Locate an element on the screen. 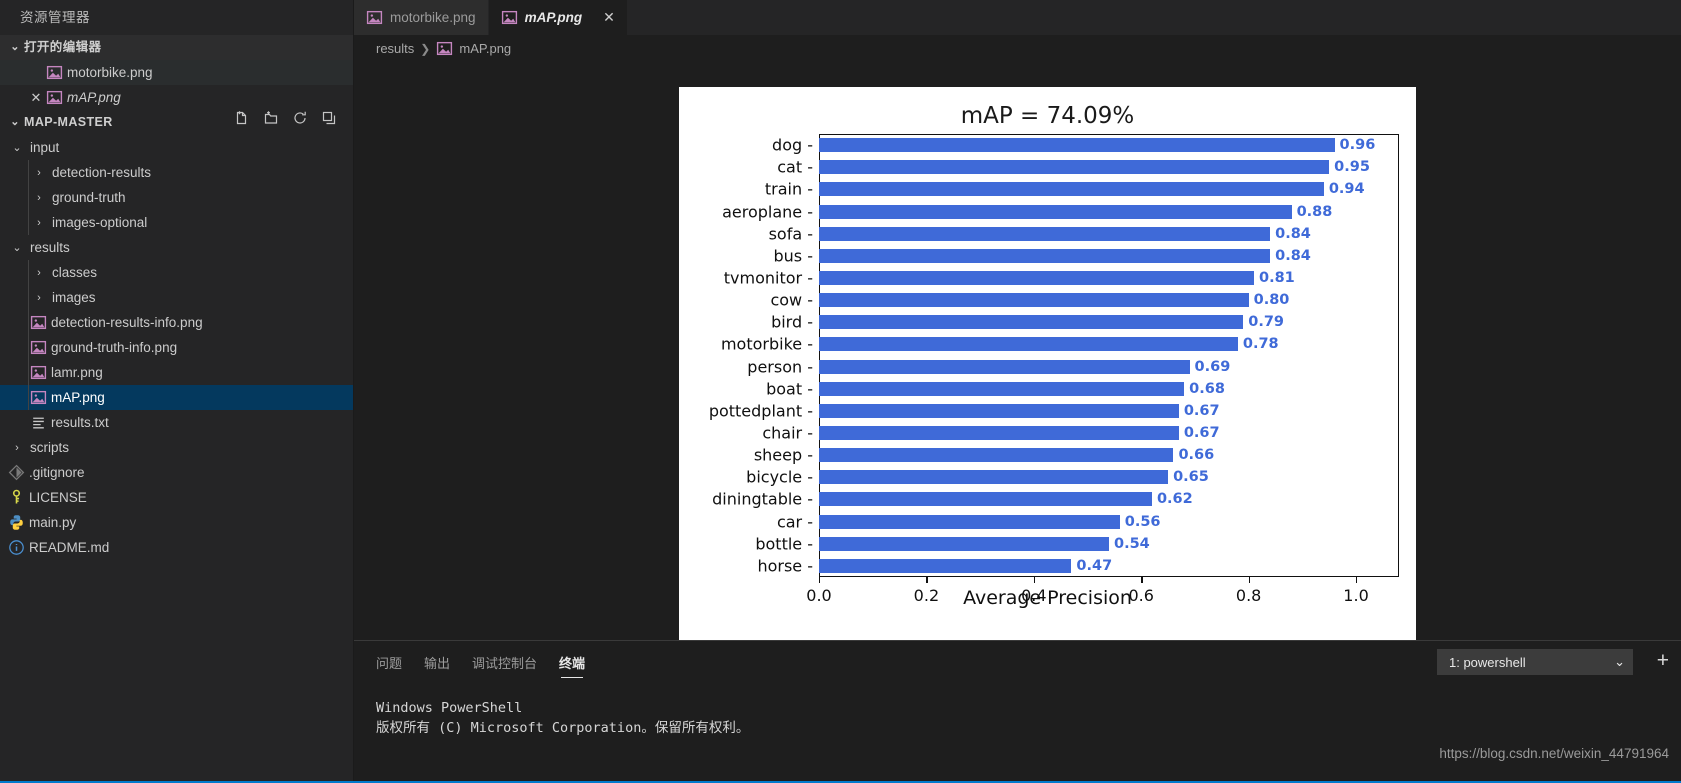 The image size is (1681, 783). chart-y-tick-label: horse - is located at coordinates (785, 566).